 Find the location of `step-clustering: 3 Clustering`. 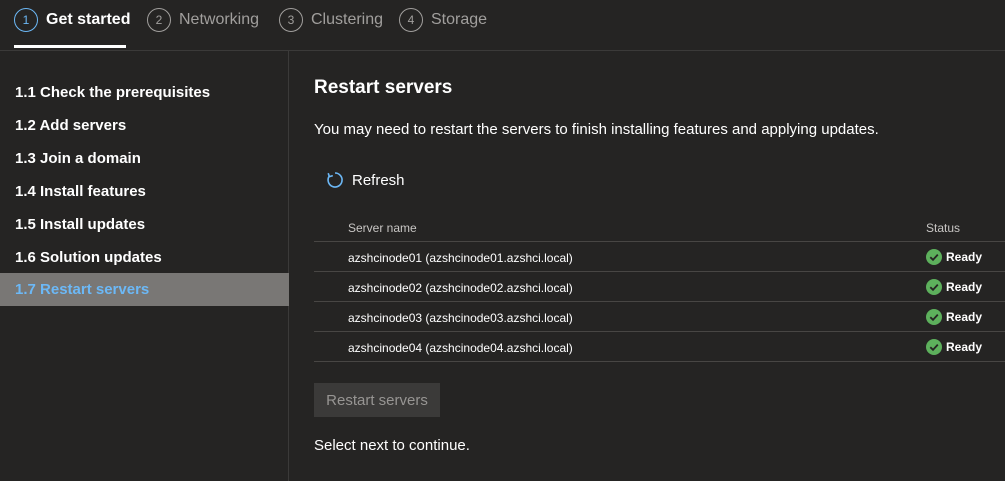

step-clustering: 3 Clustering is located at coordinates (331, 20).